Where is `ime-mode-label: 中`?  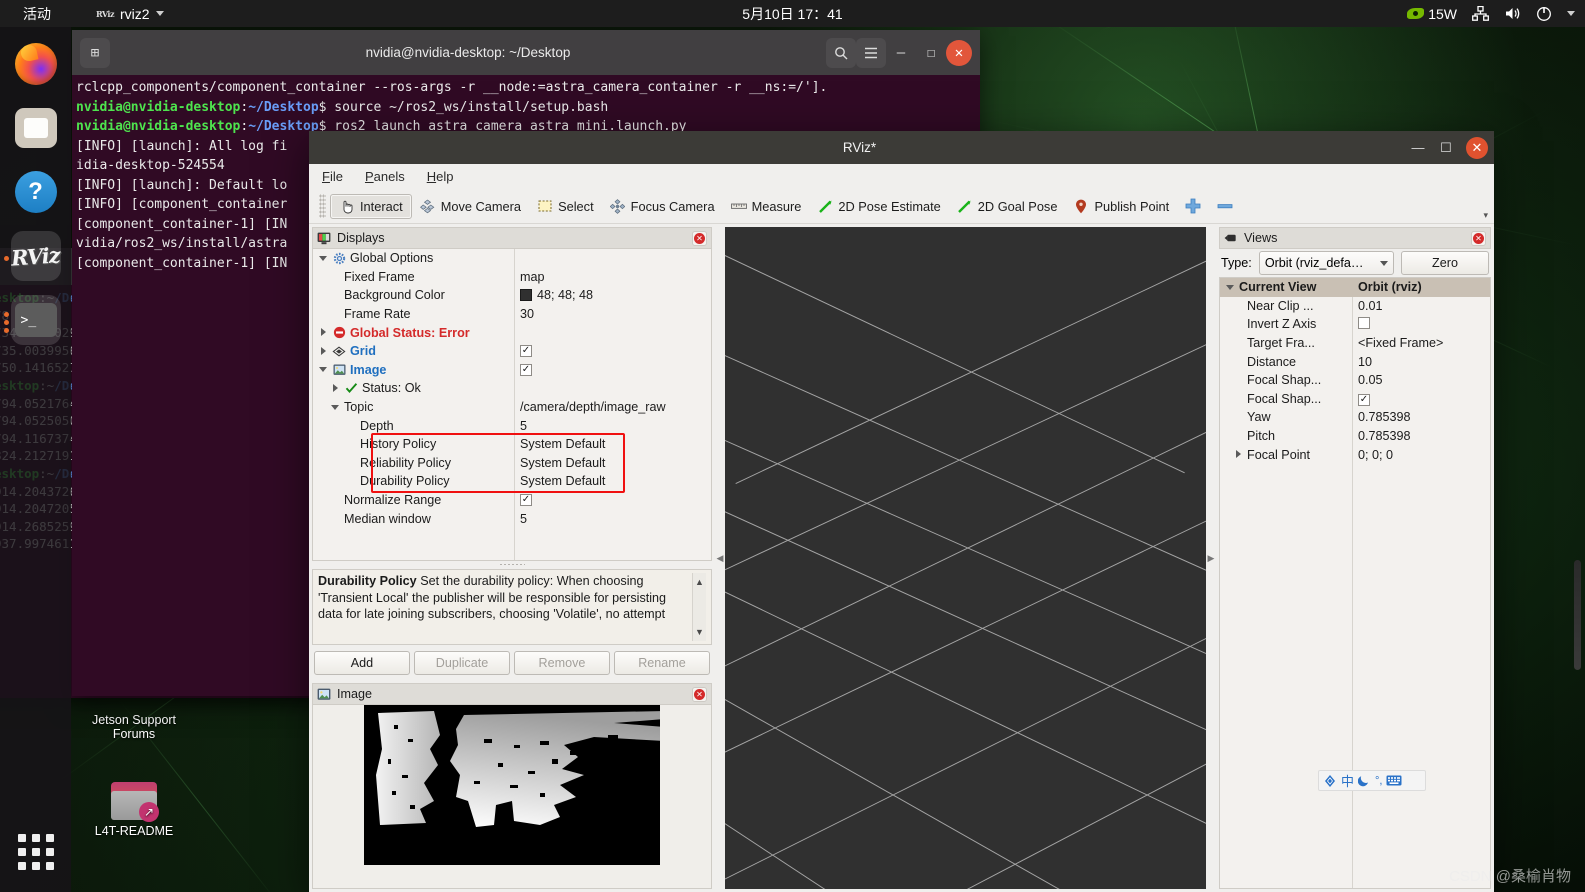
ime-mode-label: 中 is located at coordinates (1347, 780).